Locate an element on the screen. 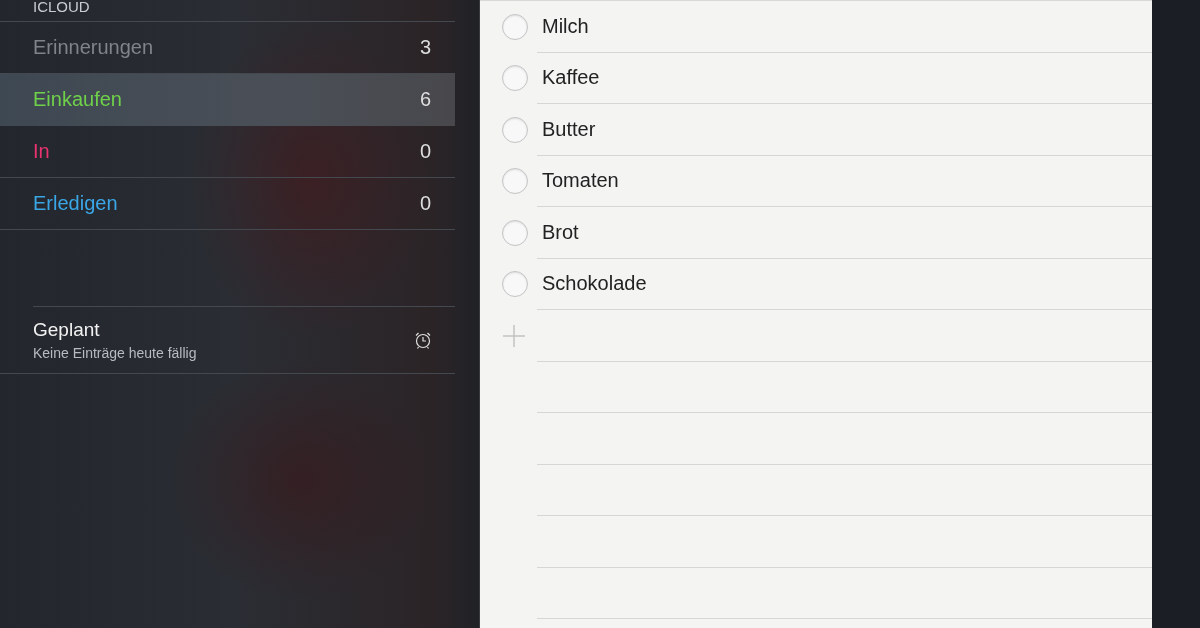 This screenshot has height=628, width=1200. list-count: 3 is located at coordinates (424, 47).